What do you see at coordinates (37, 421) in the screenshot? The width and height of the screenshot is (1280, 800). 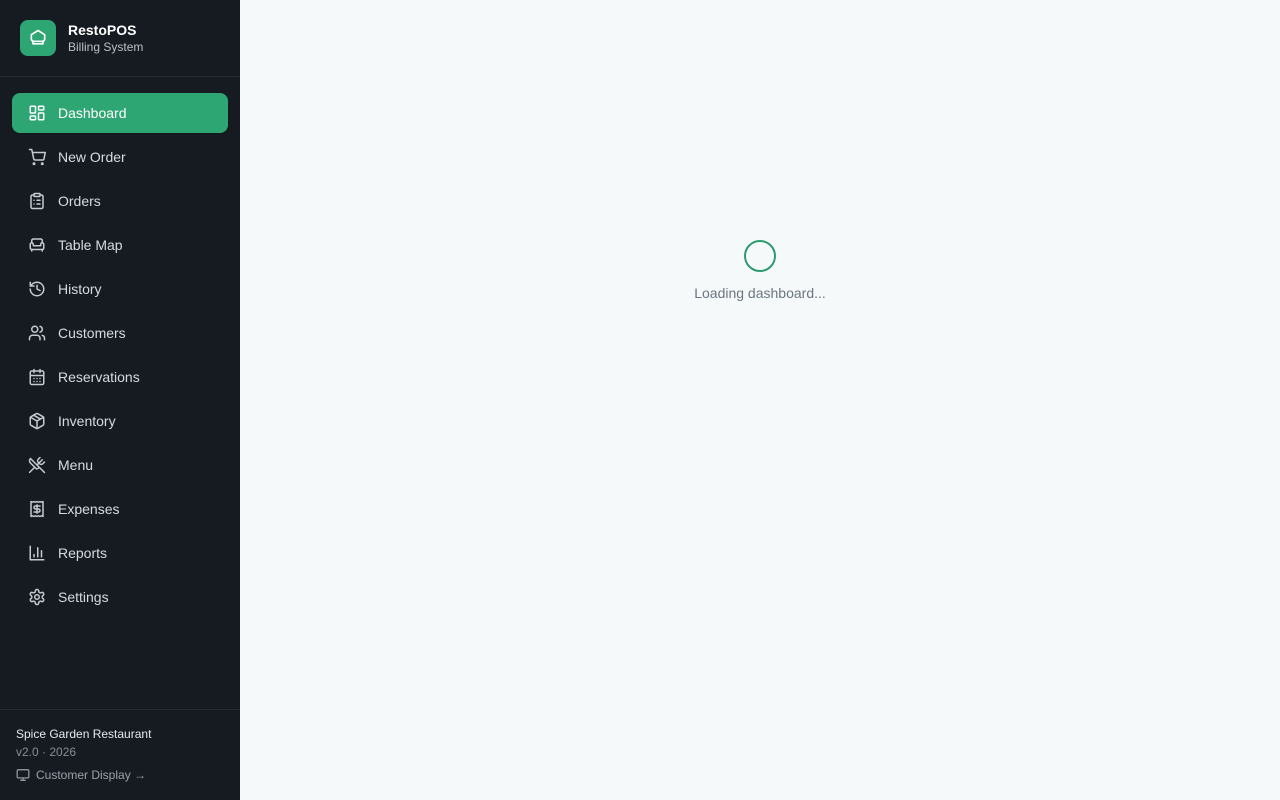 I see `package-icon` at bounding box center [37, 421].